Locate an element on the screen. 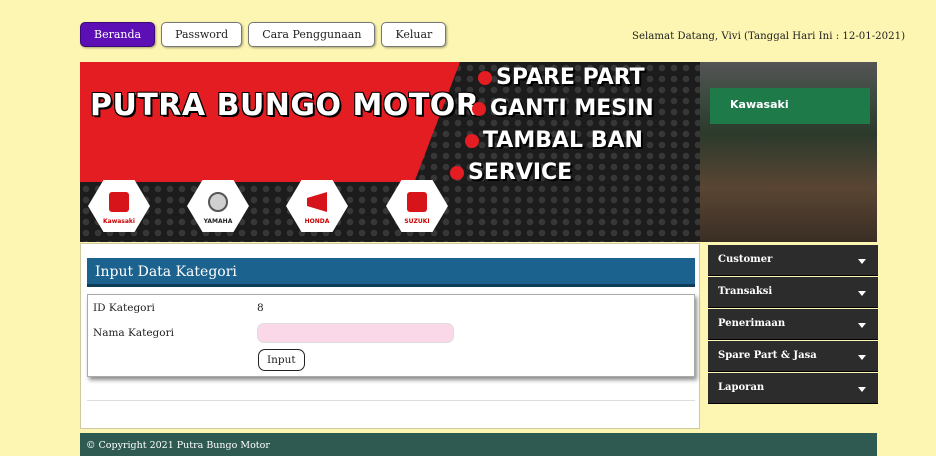 The image size is (936, 456). menu-transaksi: Transaksi is located at coordinates (793, 292).